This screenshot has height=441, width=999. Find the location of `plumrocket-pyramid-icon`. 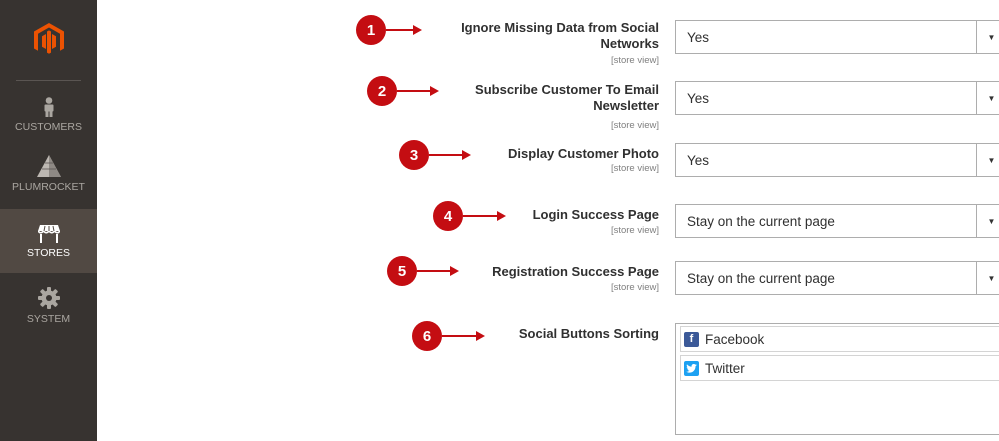

plumrocket-pyramid-icon is located at coordinates (48, 165).